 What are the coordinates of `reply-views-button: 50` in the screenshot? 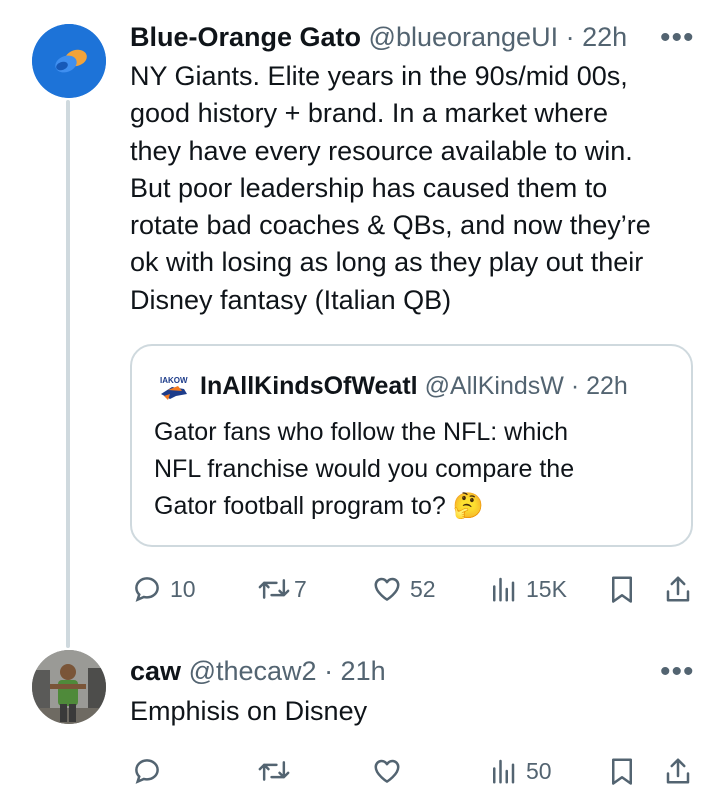 It's located at (520, 771).